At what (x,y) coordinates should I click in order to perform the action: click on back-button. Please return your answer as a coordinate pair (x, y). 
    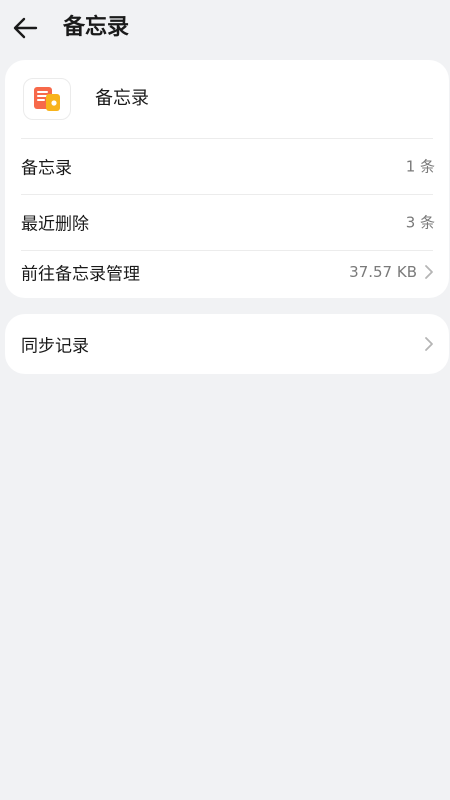
    Looking at the image, I should click on (26, 28).